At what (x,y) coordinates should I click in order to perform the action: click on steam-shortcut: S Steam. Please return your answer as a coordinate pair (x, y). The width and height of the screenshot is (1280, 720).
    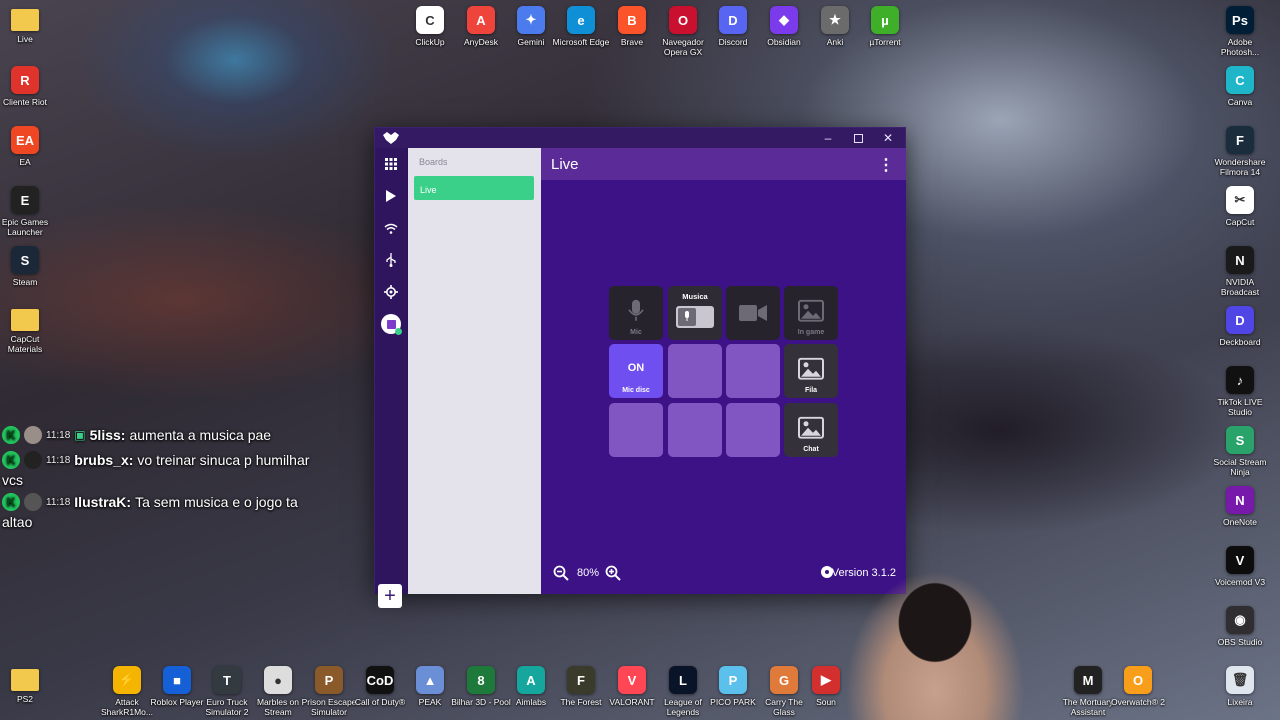
    Looking at the image, I should click on (27, 266).